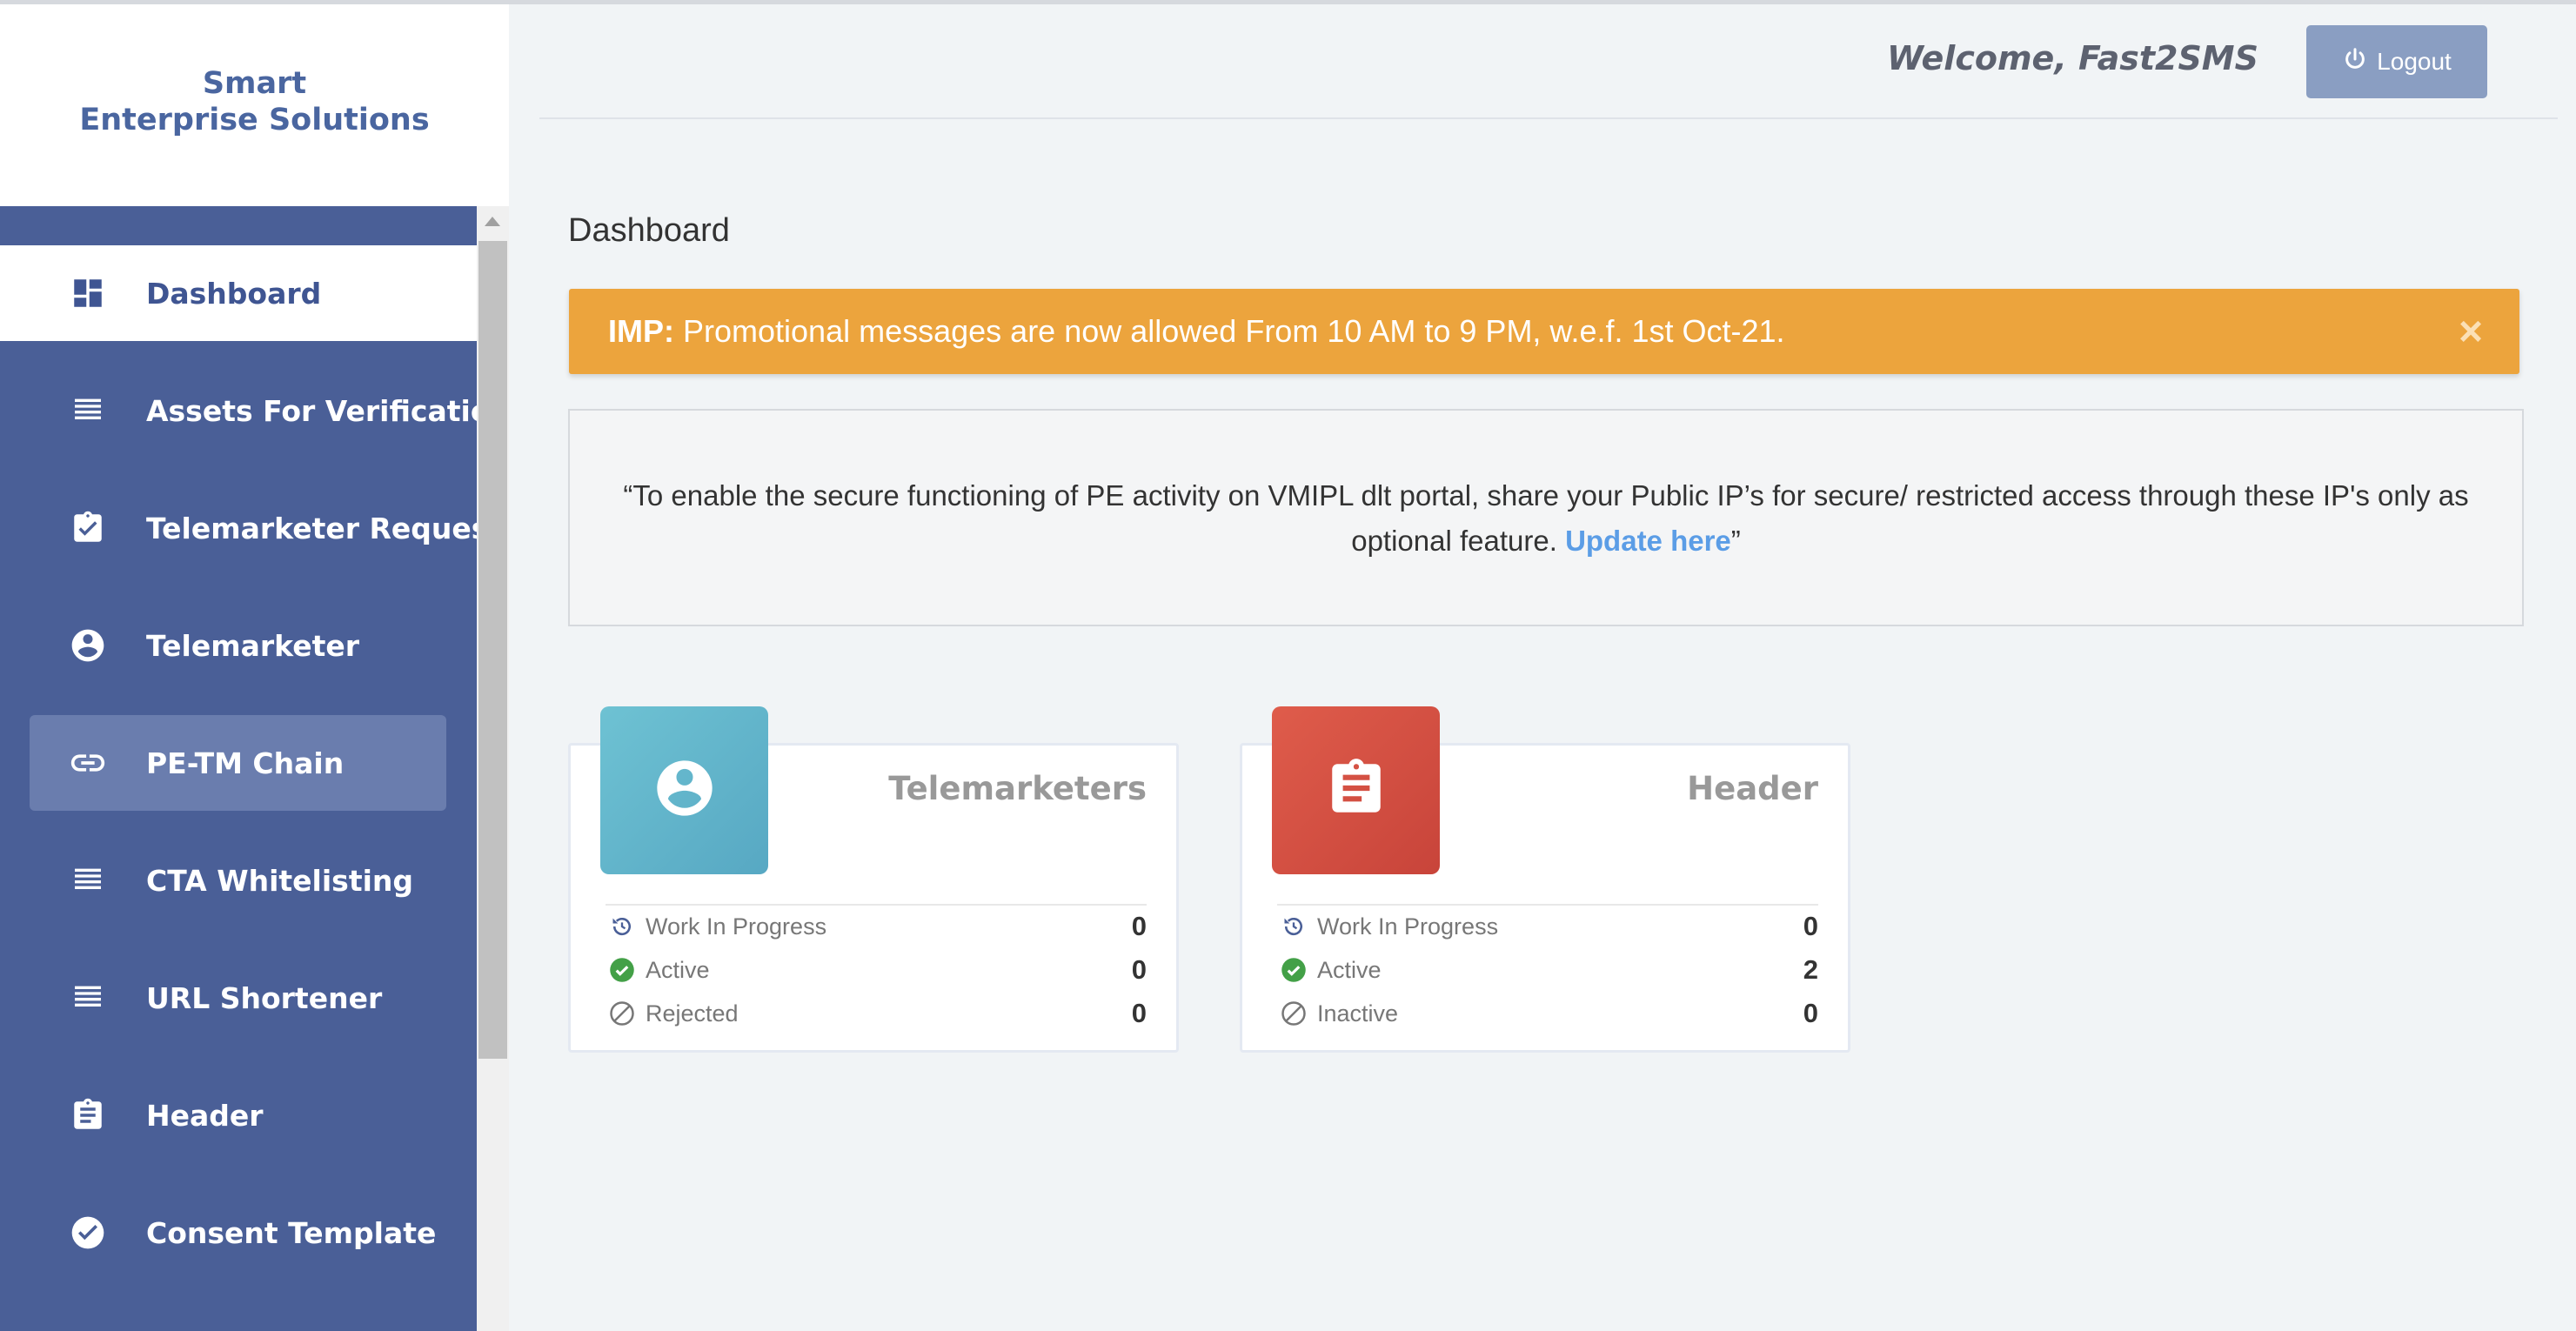 This screenshot has height=1331, width=2576. Describe the element at coordinates (1549, 970) in the screenshot. I see `stat-row-active: Active 2` at that location.